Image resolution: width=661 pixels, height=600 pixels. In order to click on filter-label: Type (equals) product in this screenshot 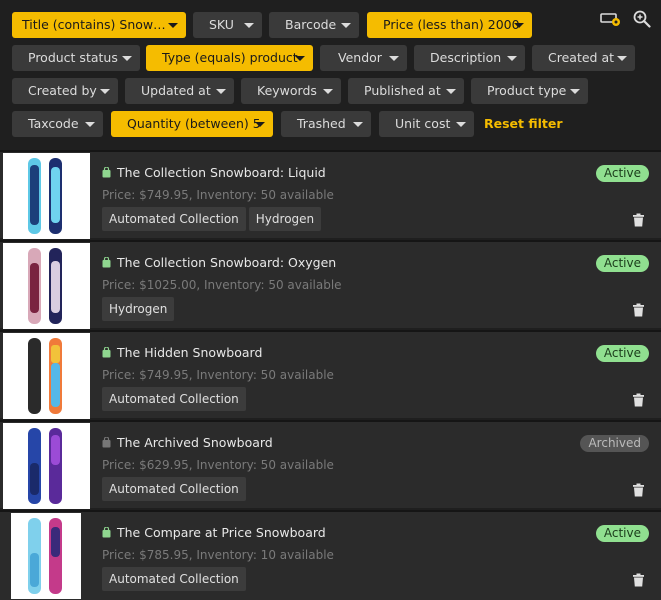, I will do `click(230, 57)`.